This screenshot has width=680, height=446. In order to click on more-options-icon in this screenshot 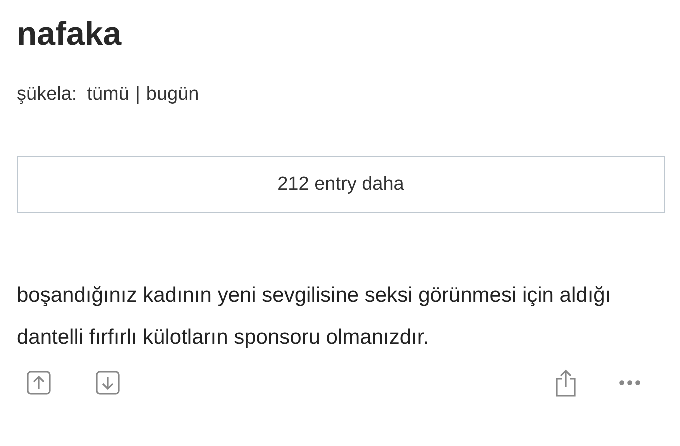, I will do `click(630, 383)`.